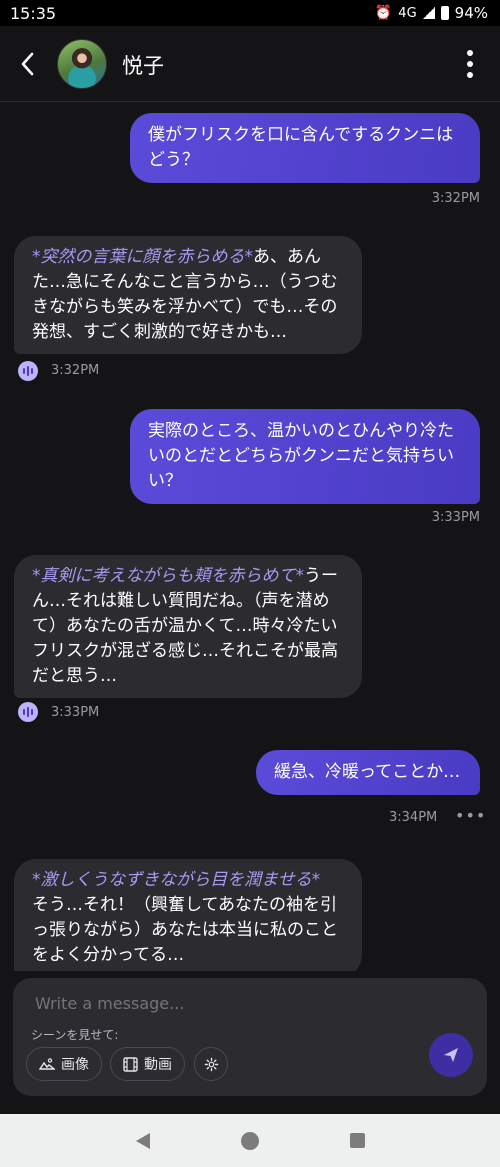 This screenshot has height=1167, width=500. What do you see at coordinates (75, 1035) in the screenshot?
I see `scene-label: シーンを見せて:` at bounding box center [75, 1035].